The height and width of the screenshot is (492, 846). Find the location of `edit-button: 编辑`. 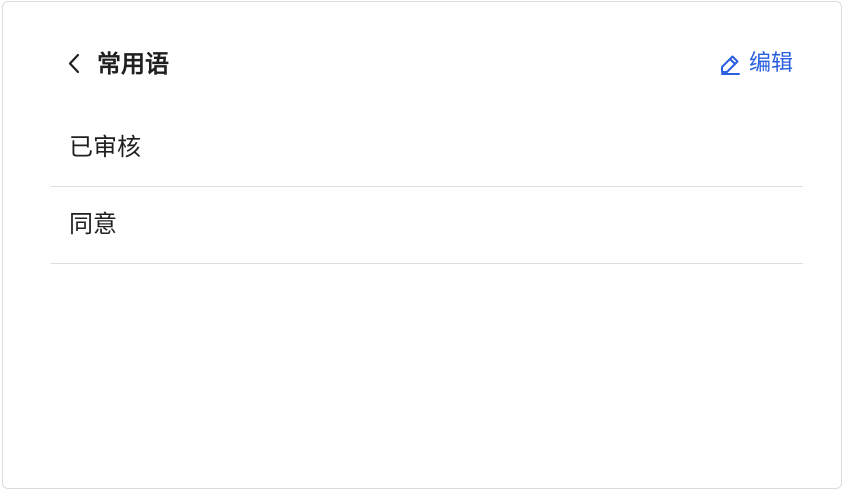

edit-button: 编辑 is located at coordinates (756, 64).